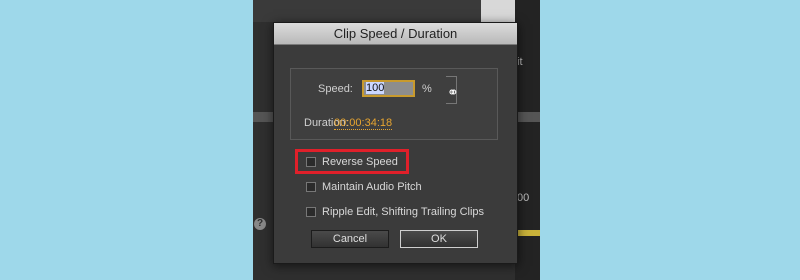  What do you see at coordinates (350, 239) in the screenshot?
I see `cancel-button: Cancel` at bounding box center [350, 239].